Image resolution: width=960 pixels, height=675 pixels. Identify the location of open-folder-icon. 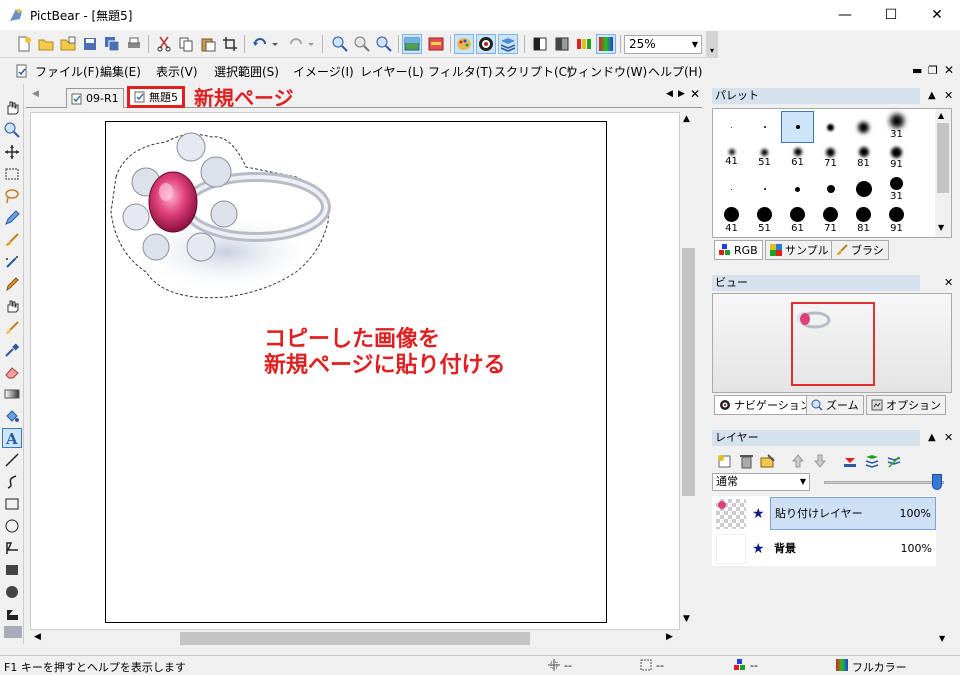
(46, 44).